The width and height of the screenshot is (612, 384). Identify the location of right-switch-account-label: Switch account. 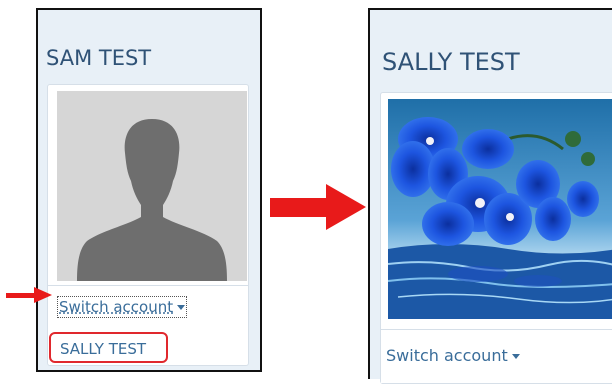
(447, 355).